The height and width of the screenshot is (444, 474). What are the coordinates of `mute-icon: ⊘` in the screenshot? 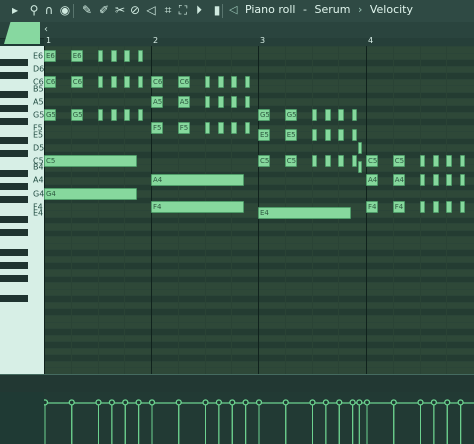 It's located at (135, 10).